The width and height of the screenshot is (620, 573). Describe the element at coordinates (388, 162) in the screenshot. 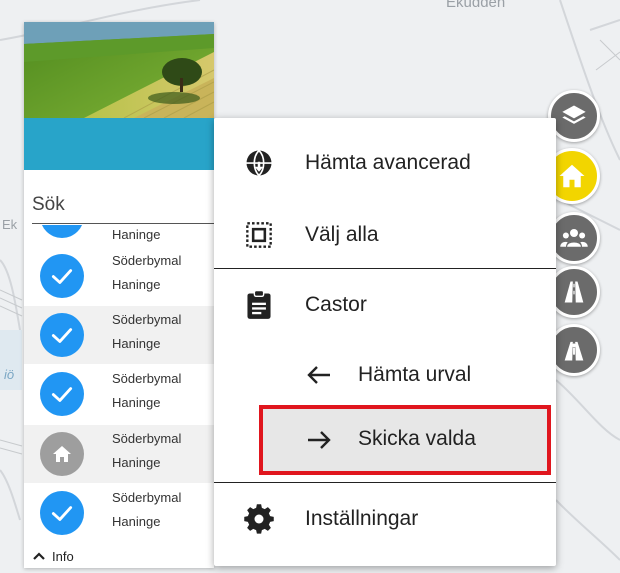

I see `menu-label: Hämta avancerad` at that location.